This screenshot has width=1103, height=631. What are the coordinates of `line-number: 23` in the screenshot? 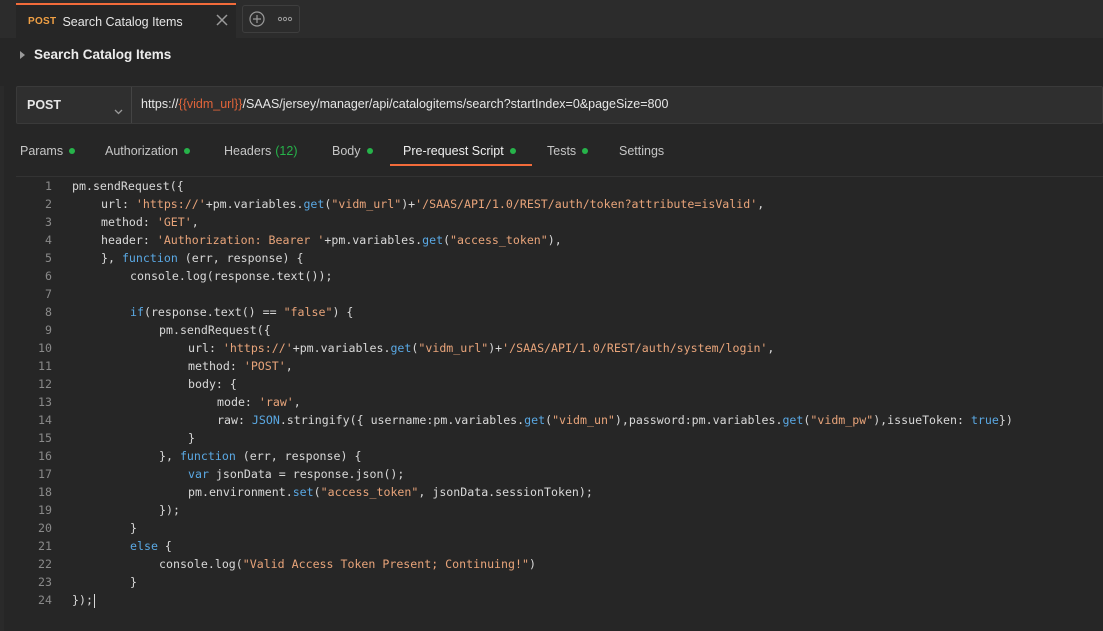 It's located at (45, 582).